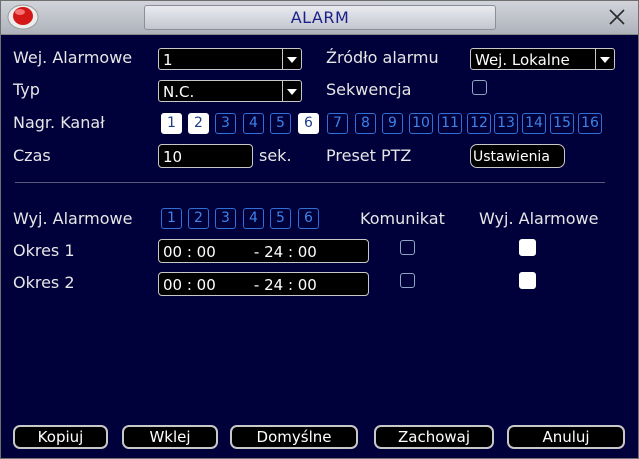 The height and width of the screenshot is (459, 639). Describe the element at coordinates (73, 218) in the screenshot. I see `alarm-output-label: Wyj. Alarmowe` at that location.